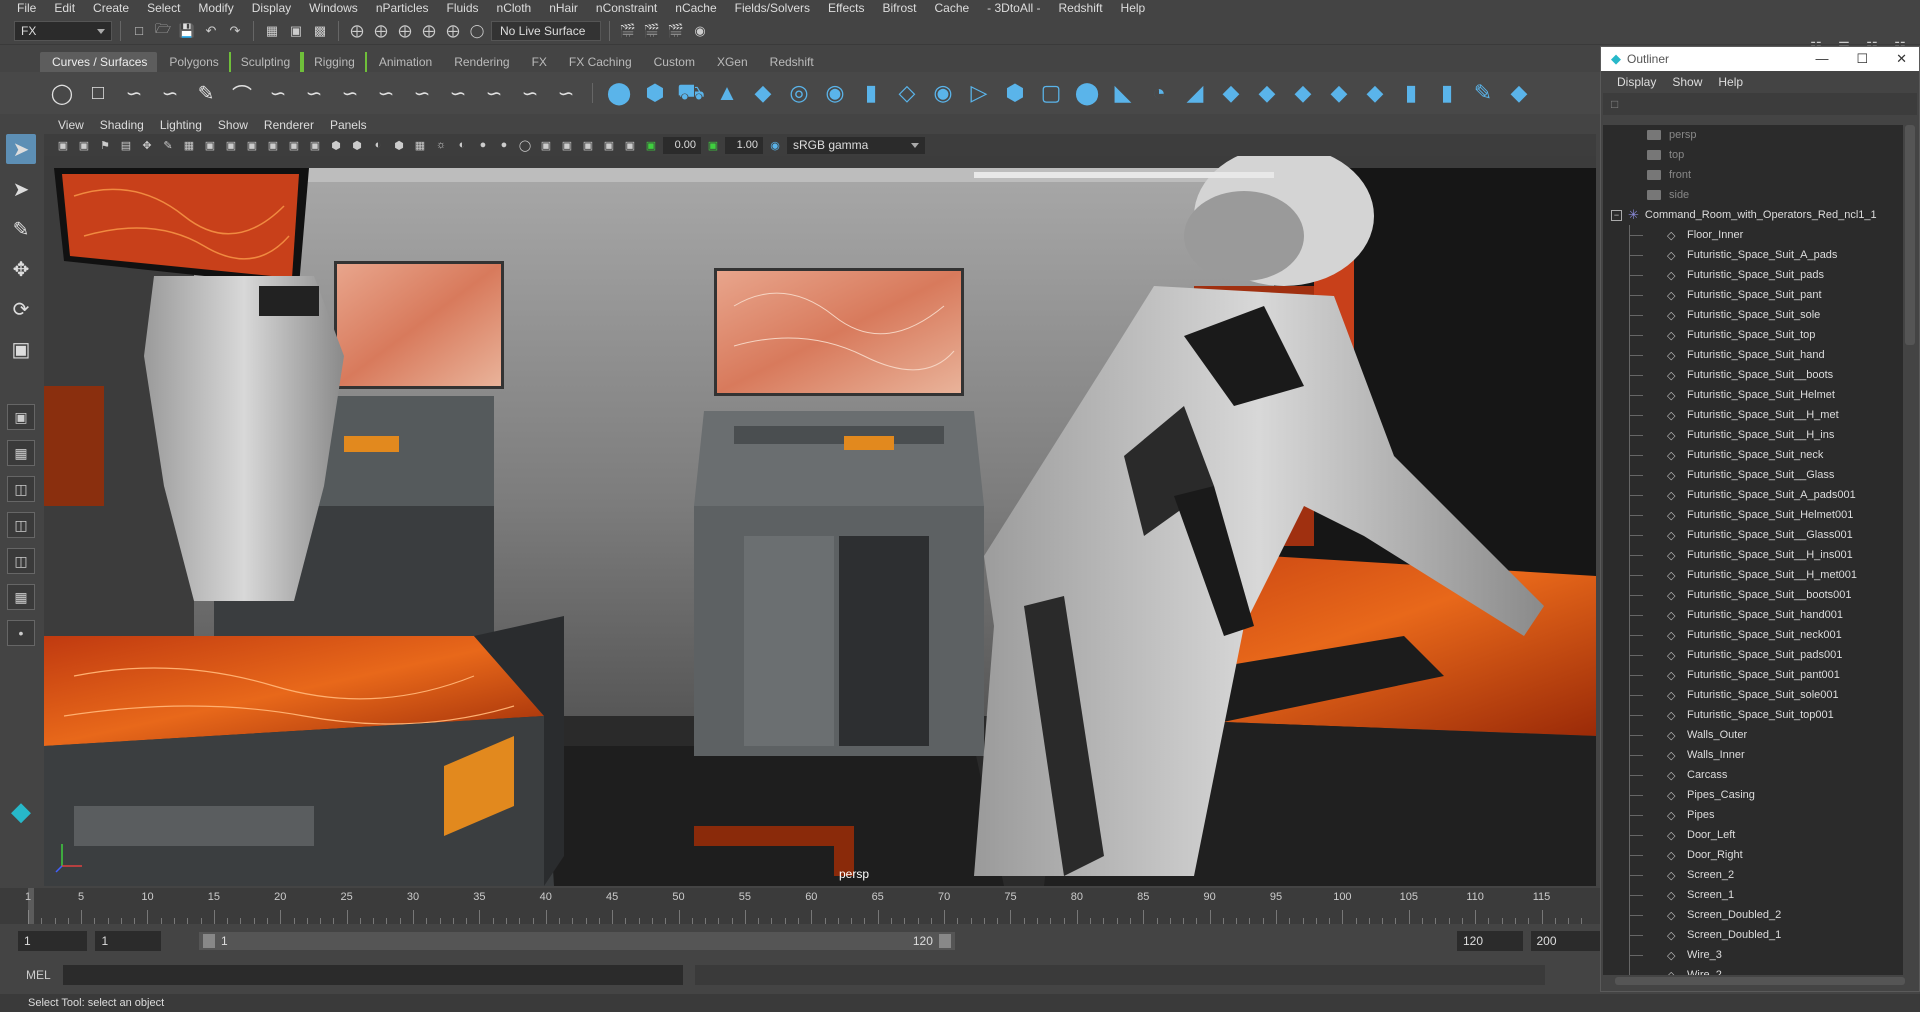 This screenshot has height=1012, width=1920. What do you see at coordinates (21, 189) in the screenshot?
I see `lasso-tool-icon: ➤` at bounding box center [21, 189].